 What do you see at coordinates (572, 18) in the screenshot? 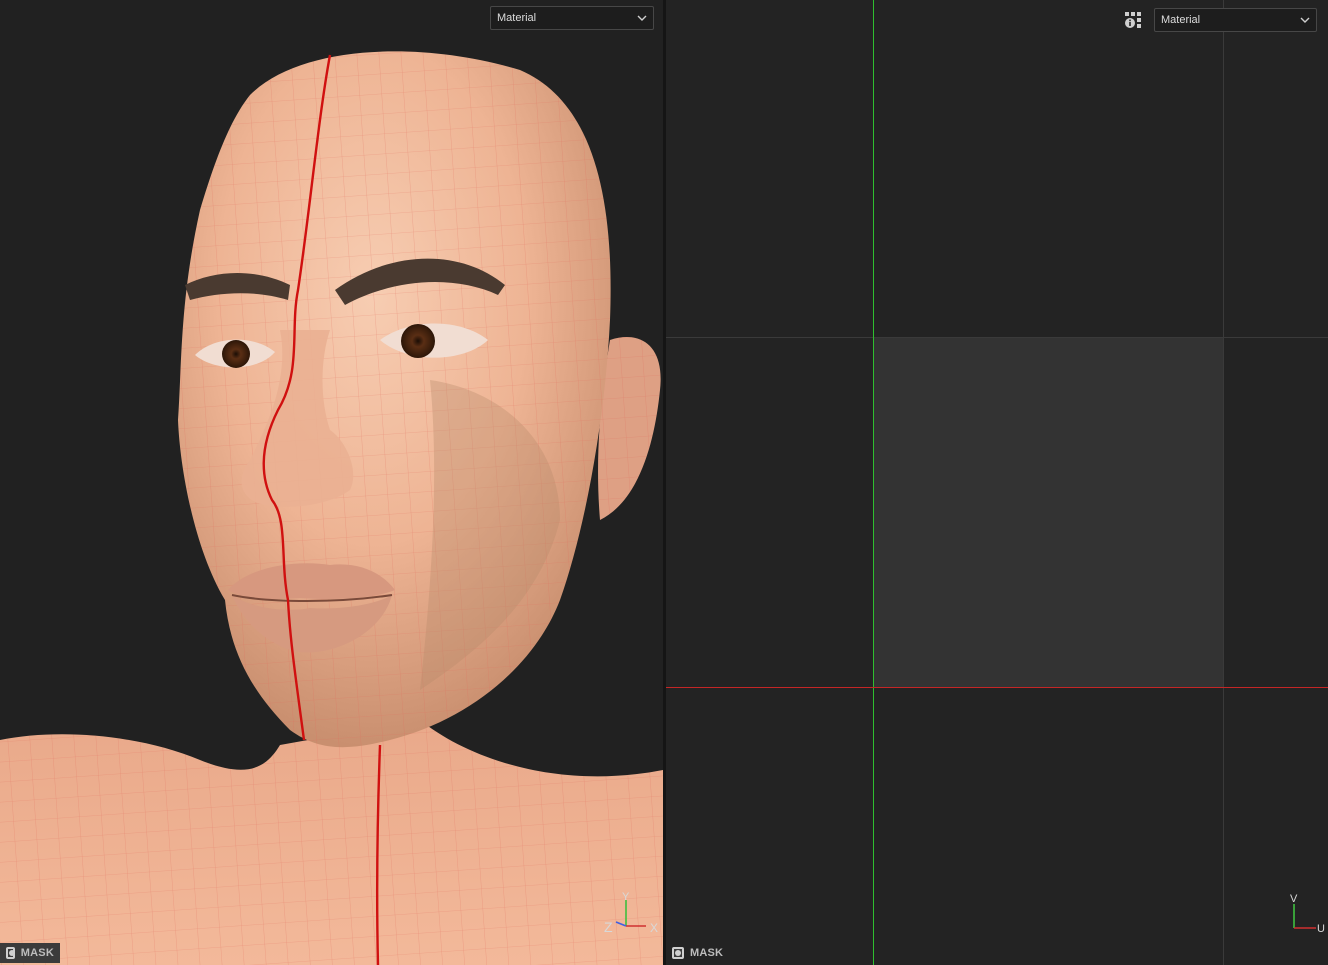
I see `shading-mode-dropdown: Material` at bounding box center [572, 18].